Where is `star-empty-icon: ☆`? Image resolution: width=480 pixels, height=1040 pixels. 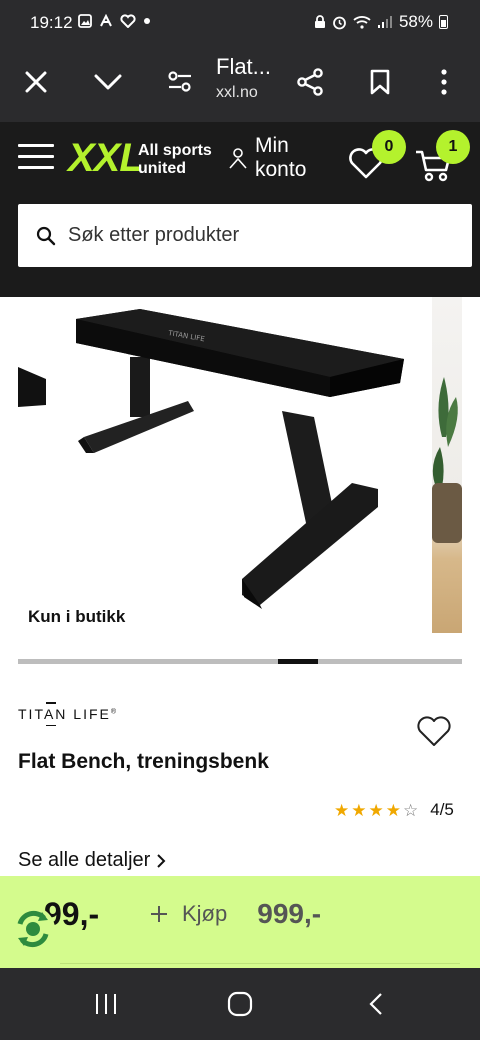
star-empty-icon: ☆ is located at coordinates (411, 810).